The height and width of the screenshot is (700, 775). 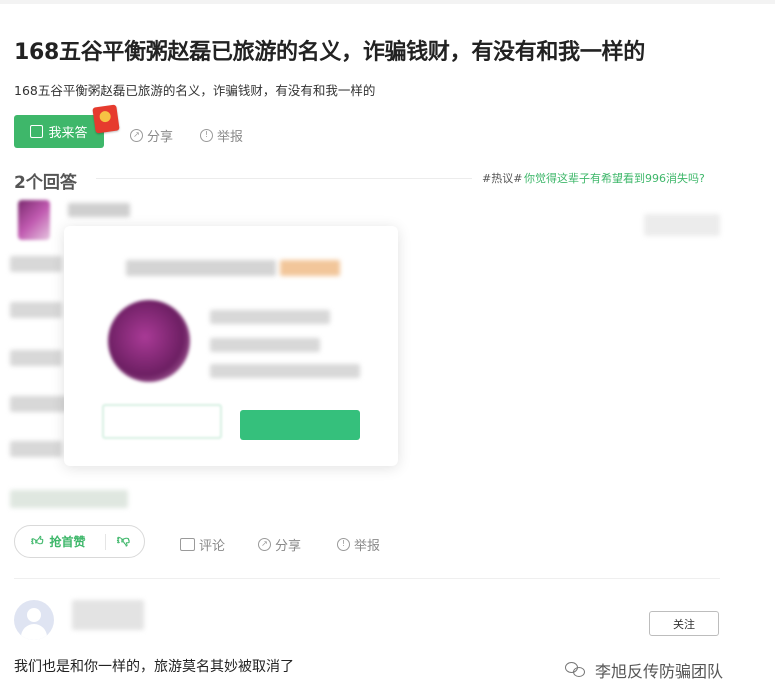 What do you see at coordinates (34, 615) in the screenshot?
I see `user-head-icon` at bounding box center [34, 615].